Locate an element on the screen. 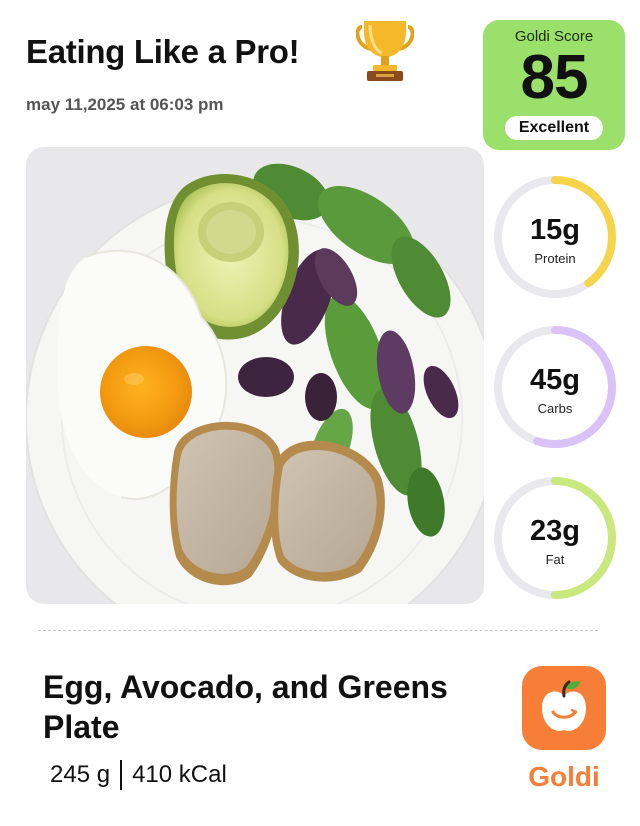  carbs-ring: 45g Carbs is located at coordinates (555, 387).